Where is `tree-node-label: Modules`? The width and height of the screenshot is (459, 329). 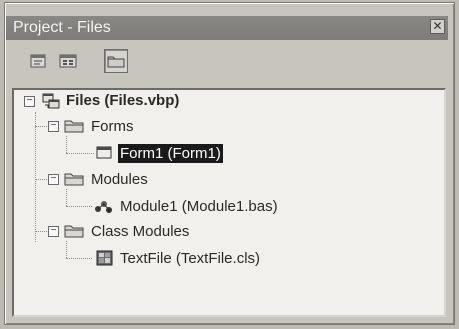 tree-node-label: Modules is located at coordinates (119, 179).